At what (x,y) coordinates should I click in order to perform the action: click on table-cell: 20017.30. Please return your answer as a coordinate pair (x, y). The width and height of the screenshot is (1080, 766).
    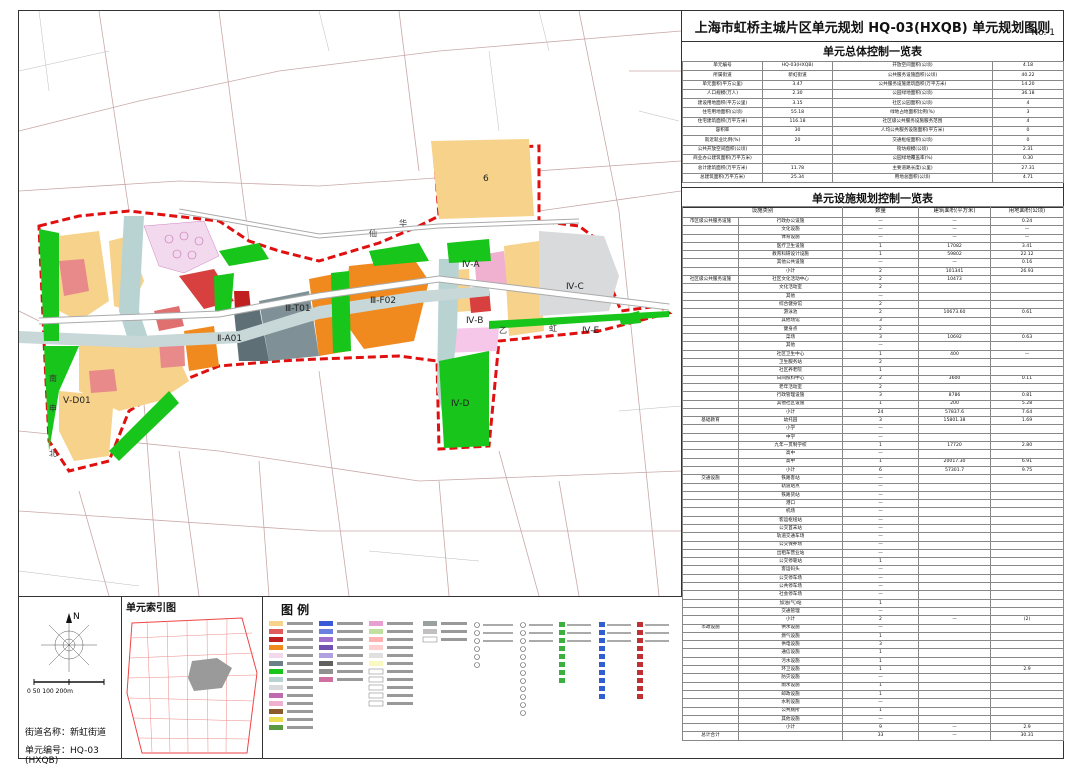
    Looking at the image, I should click on (955, 462).